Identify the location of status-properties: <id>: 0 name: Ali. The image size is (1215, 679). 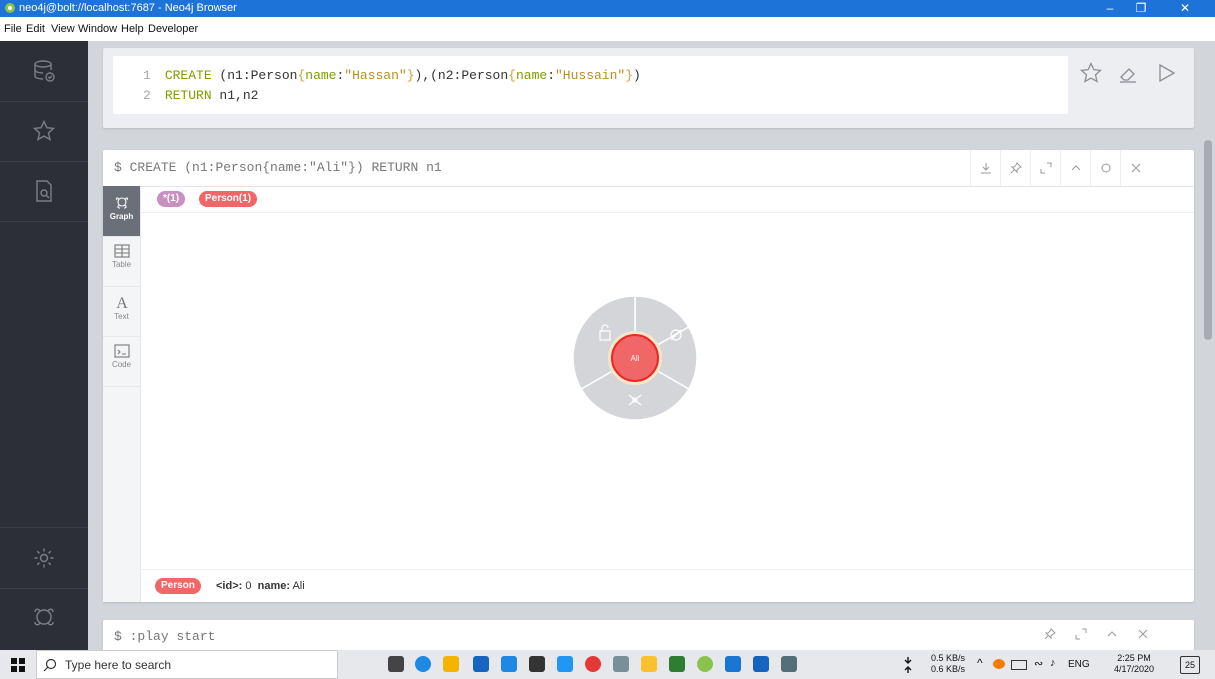
(260, 586).